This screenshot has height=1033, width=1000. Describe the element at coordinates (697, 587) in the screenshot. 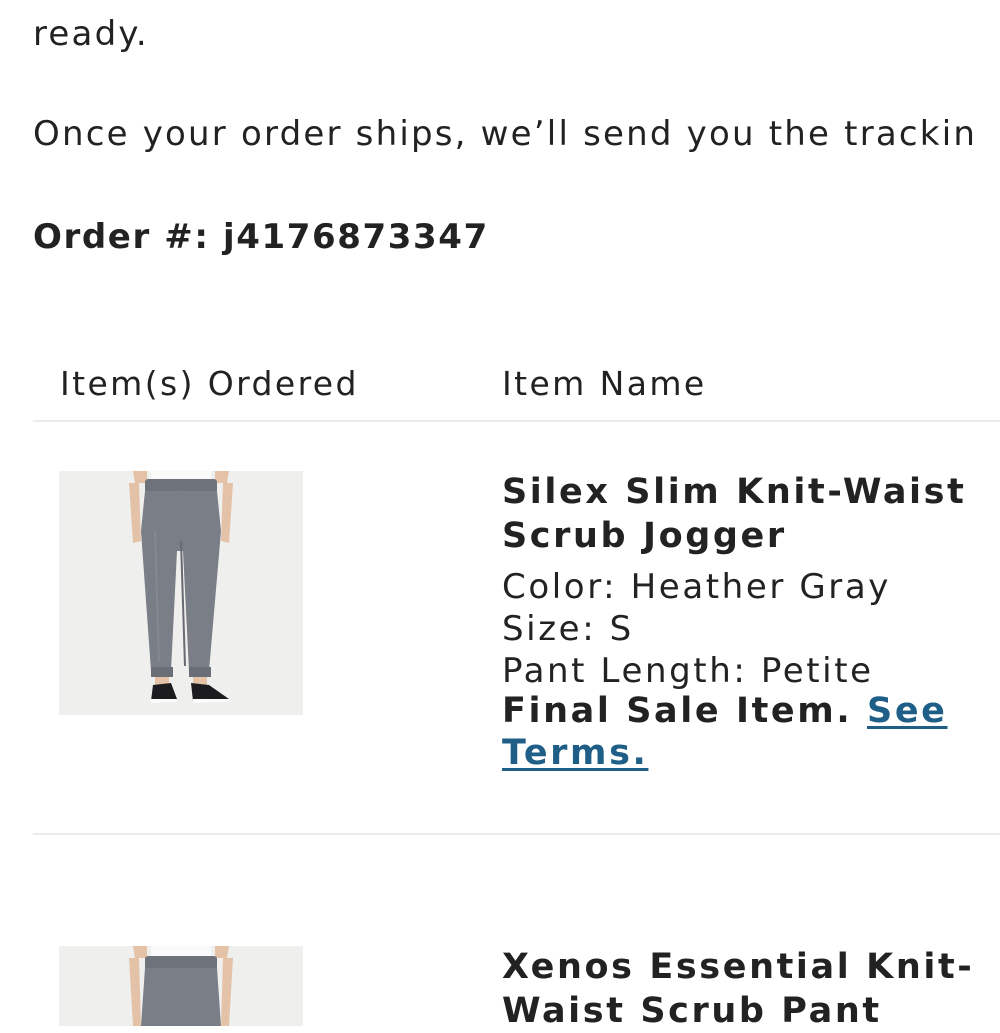

I see `item-color: Color: Heather Gray` at that location.